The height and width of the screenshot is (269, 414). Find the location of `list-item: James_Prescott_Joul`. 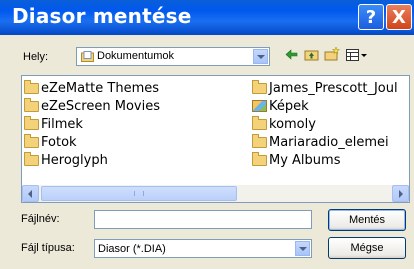

list-item: James_Prescott_Joul is located at coordinates (324, 88).